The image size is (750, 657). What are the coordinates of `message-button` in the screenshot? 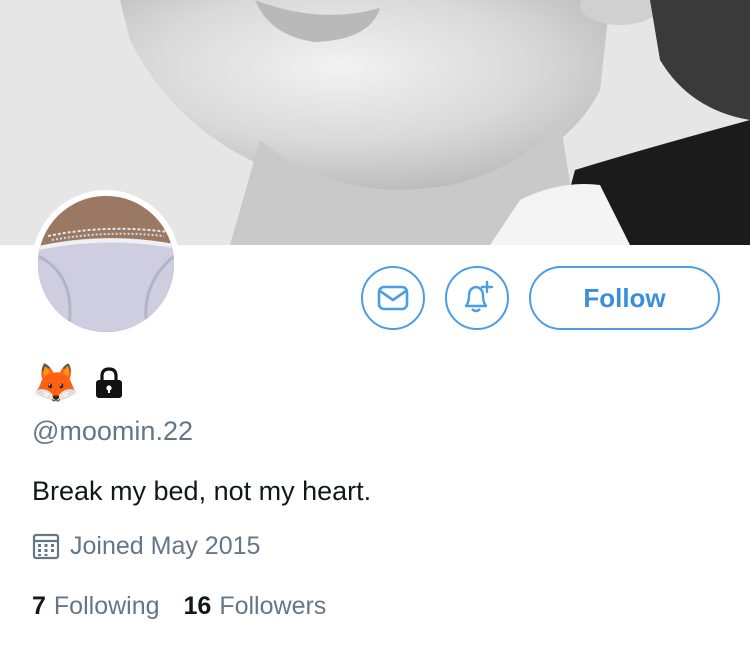 It's located at (393, 298).